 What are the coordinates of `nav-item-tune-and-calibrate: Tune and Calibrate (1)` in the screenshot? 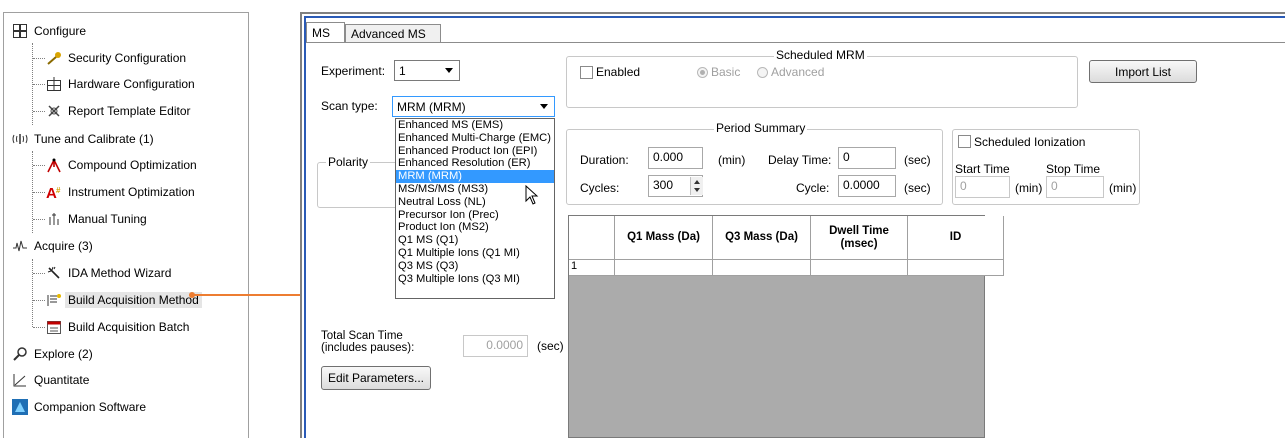 It's located at (83, 139).